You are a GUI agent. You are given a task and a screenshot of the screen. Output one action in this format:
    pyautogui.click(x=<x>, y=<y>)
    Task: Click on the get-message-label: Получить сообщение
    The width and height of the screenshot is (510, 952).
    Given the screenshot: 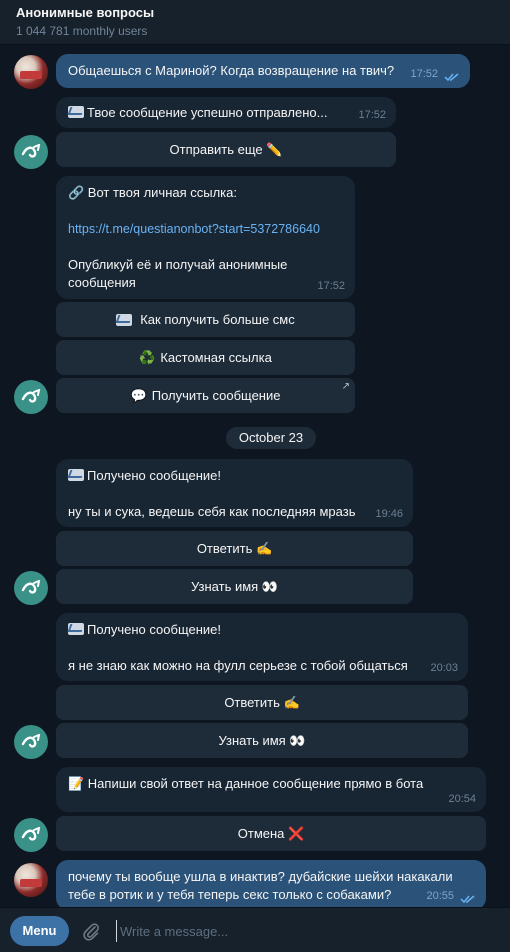 What is the action you would take?
    pyautogui.click(x=216, y=395)
    